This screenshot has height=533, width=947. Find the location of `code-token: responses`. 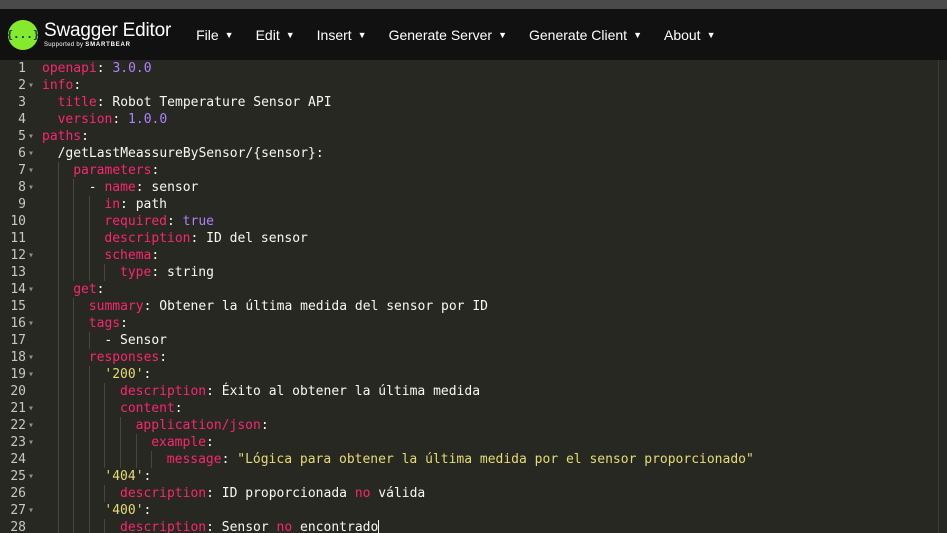

code-token: responses is located at coordinates (124, 357).